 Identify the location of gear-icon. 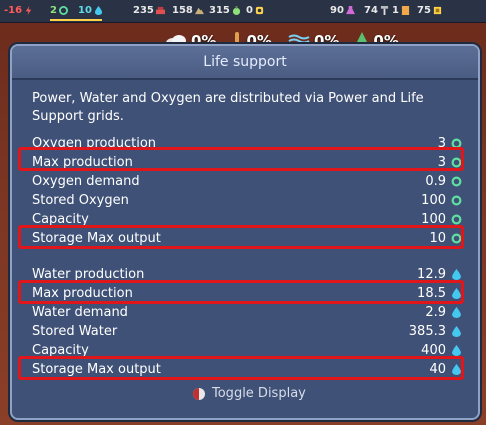
(259, 10).